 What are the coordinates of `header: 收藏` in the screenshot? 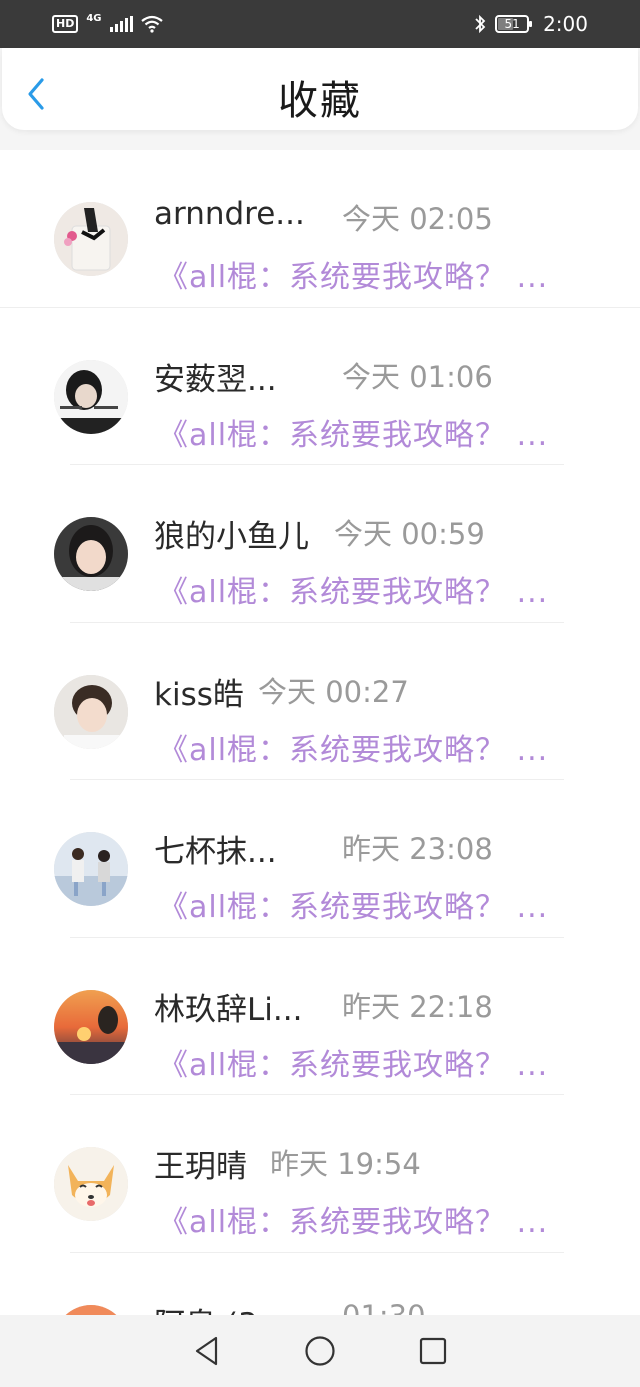 It's located at (320, 89).